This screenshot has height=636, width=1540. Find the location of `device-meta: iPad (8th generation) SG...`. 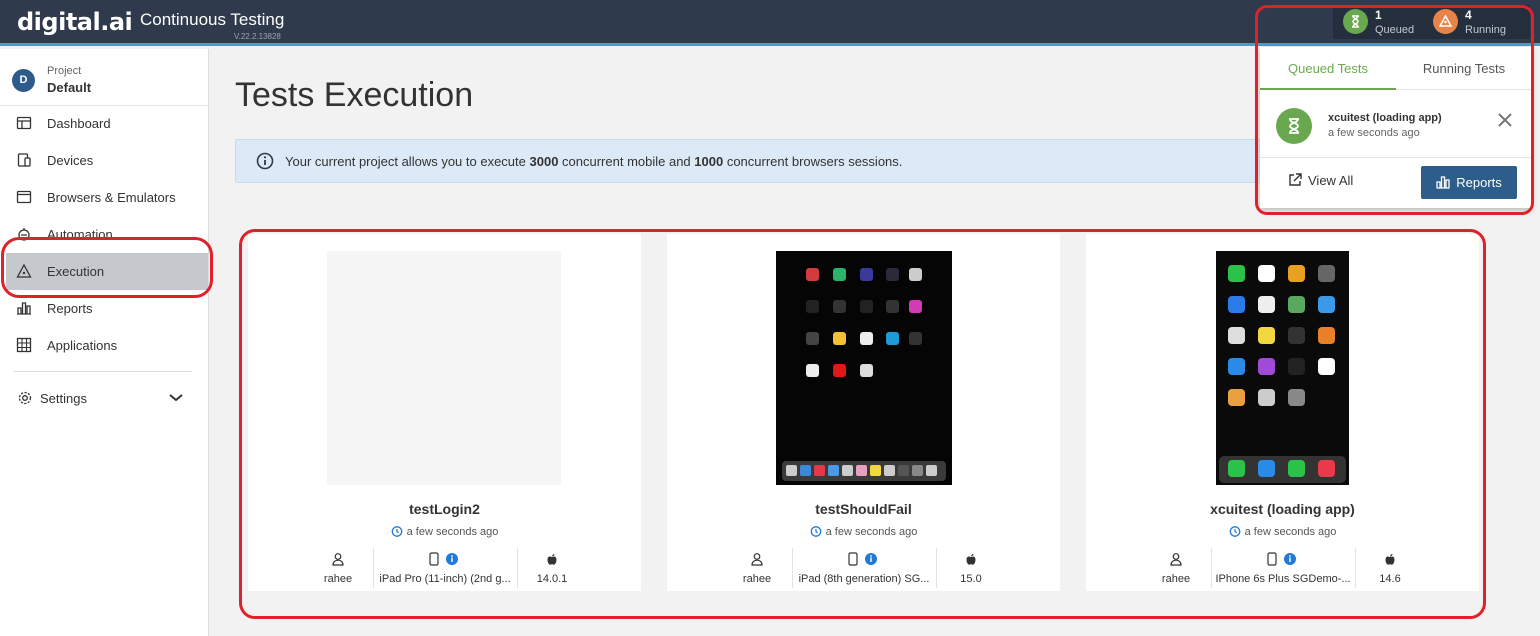

device-meta: iPad (8th generation) SG... is located at coordinates (864, 568).